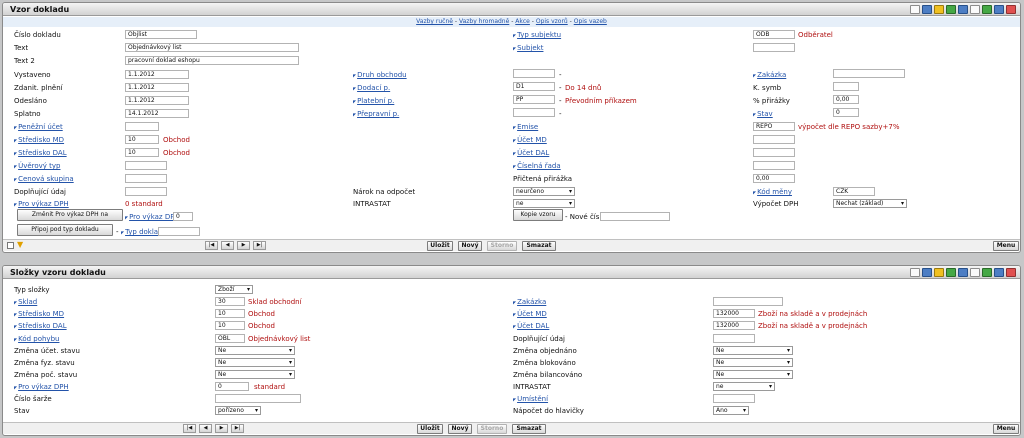 This screenshot has width=1024, height=438. Describe the element at coordinates (763, 114) in the screenshot. I see `link-stav: Stav` at that location.